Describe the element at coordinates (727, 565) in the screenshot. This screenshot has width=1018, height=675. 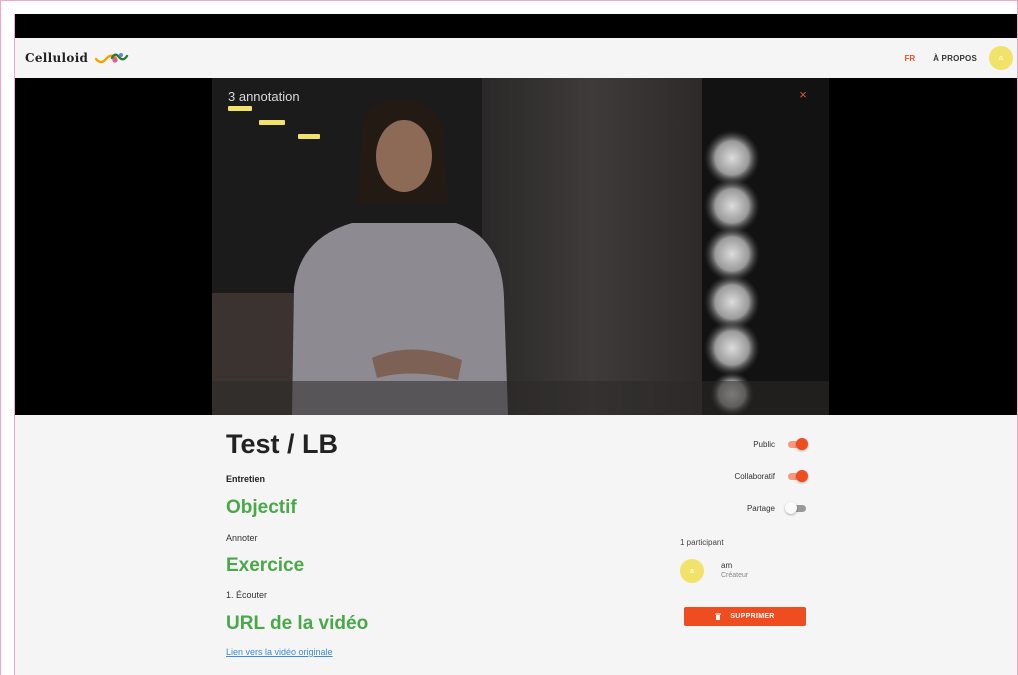
I see `participant-name: am` at that location.